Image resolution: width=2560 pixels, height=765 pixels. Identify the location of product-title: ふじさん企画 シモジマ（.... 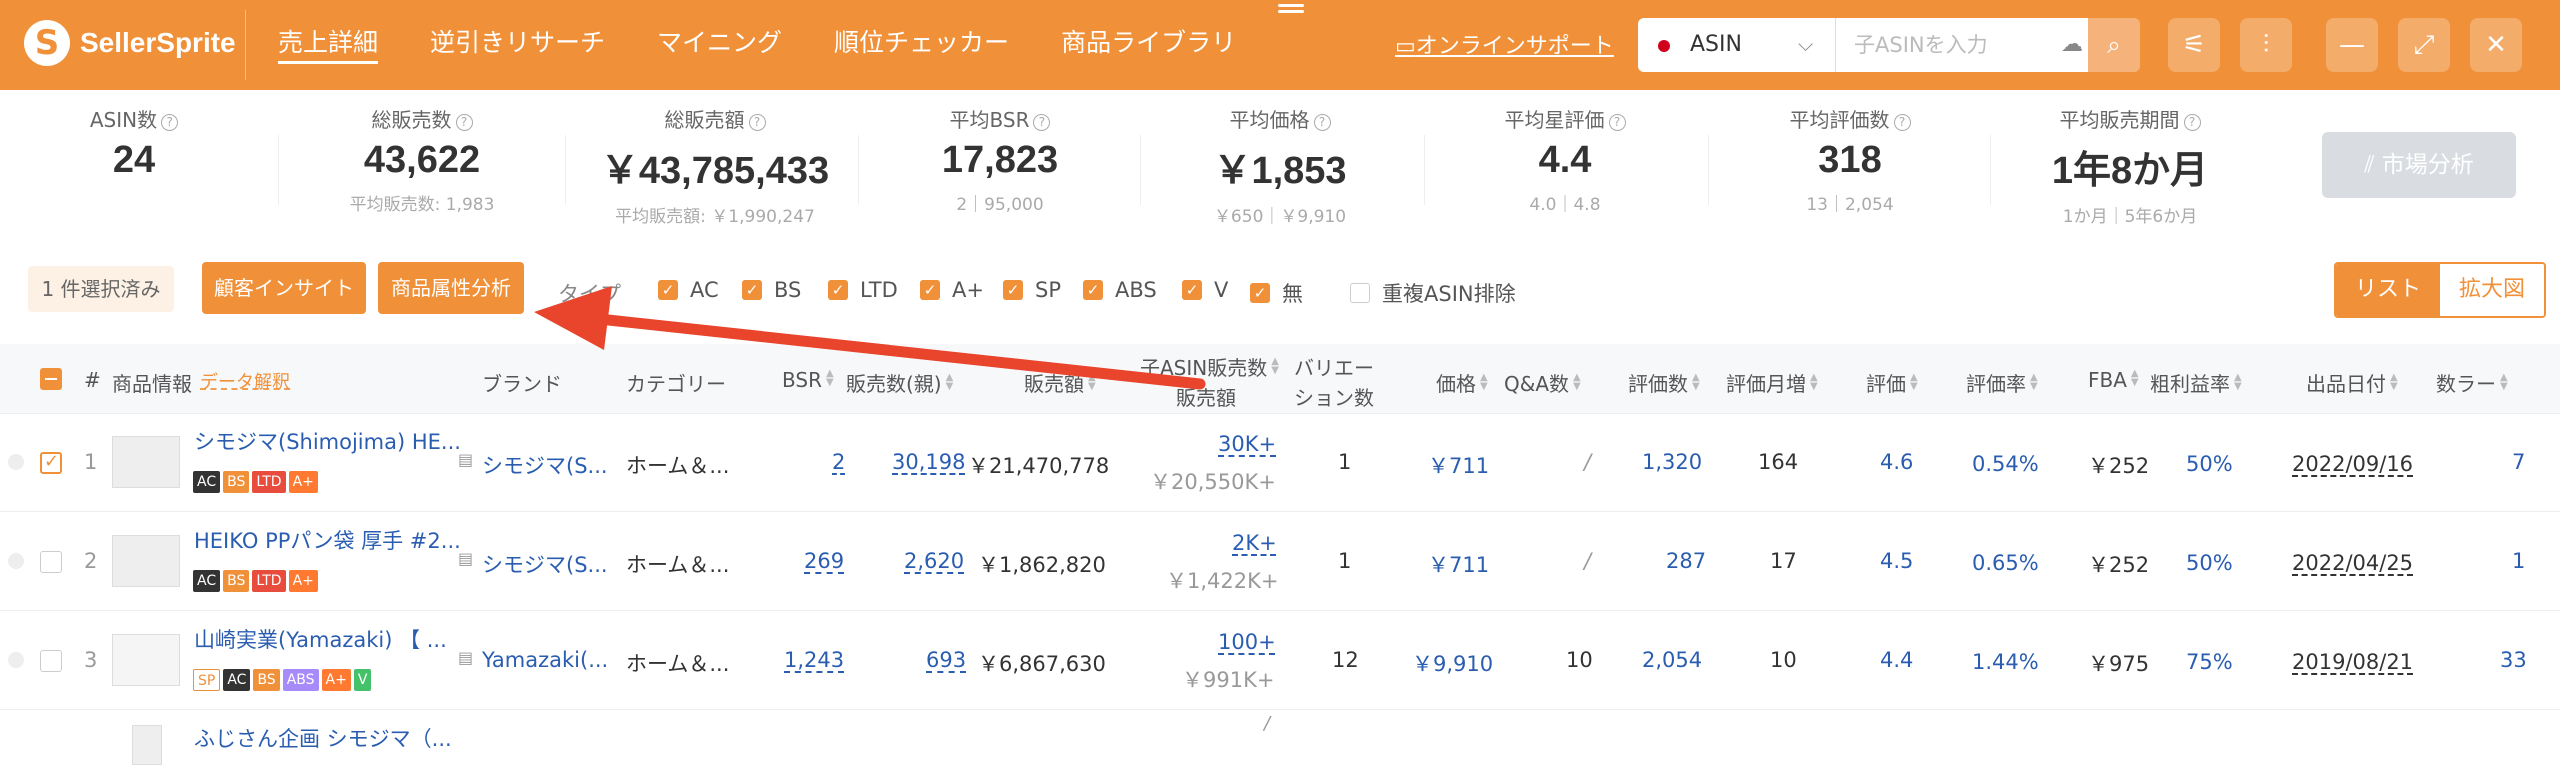
(323, 738).